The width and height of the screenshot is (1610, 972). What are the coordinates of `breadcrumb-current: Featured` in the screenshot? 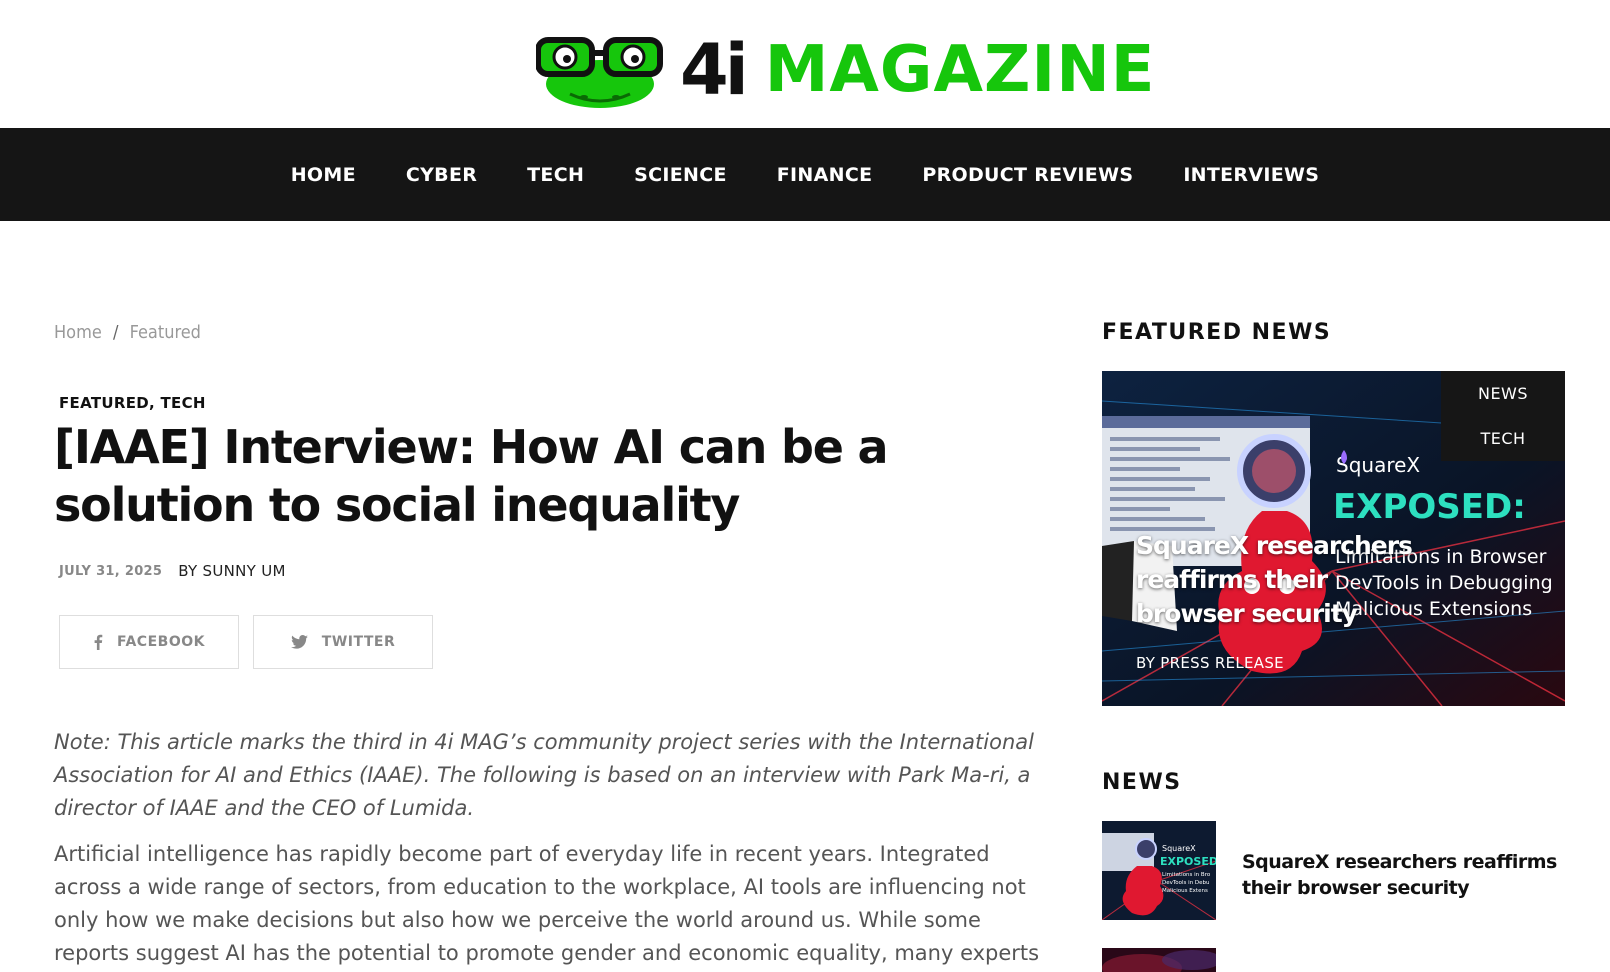 It's located at (165, 332).